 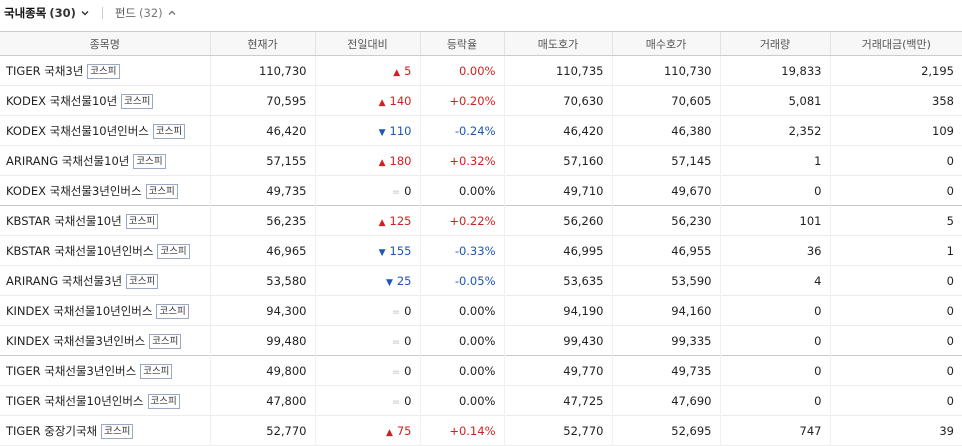 What do you see at coordinates (404, 430) in the screenshot?
I see `change-value: 75` at bounding box center [404, 430].